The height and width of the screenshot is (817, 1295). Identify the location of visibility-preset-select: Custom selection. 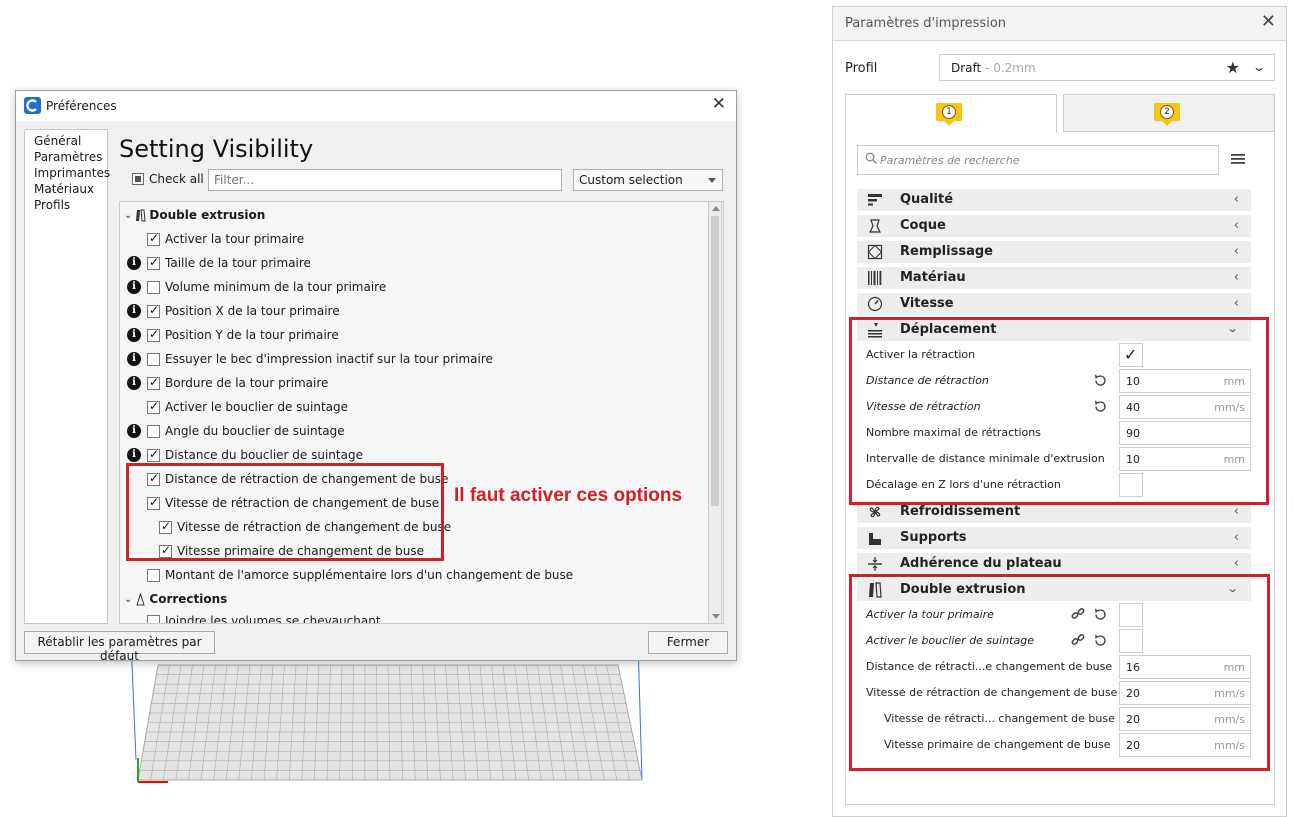
(648, 180).